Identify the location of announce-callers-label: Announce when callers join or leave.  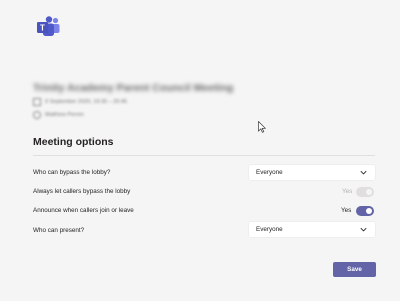
(83, 210).